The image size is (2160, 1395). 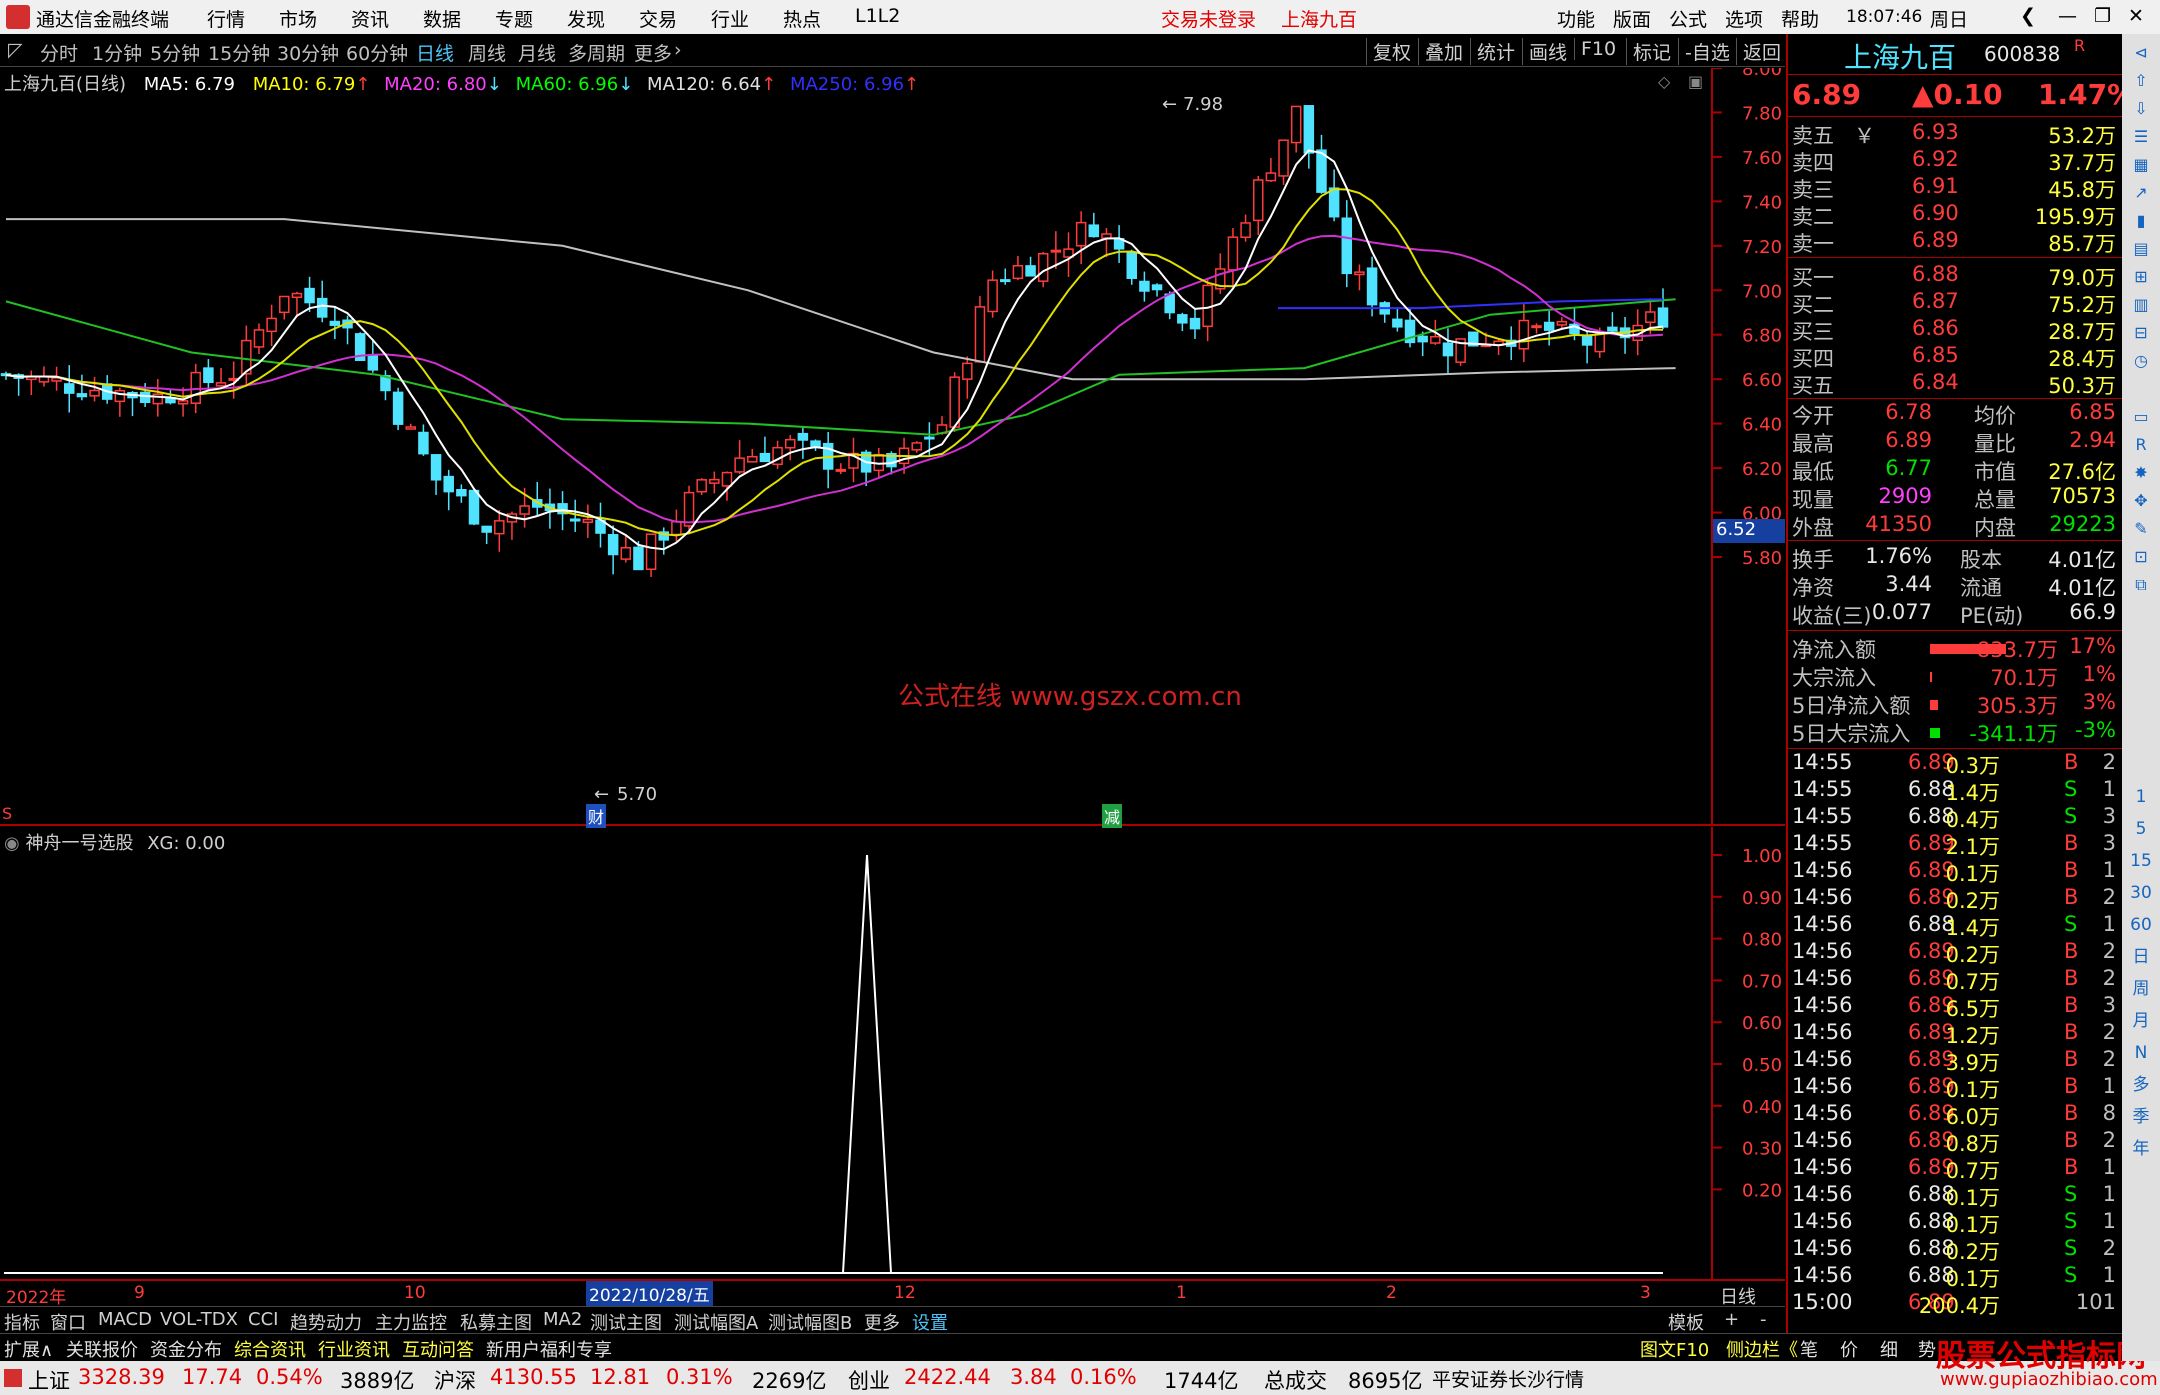 I want to click on tab-macd: MACD, so click(x=125, y=1319).